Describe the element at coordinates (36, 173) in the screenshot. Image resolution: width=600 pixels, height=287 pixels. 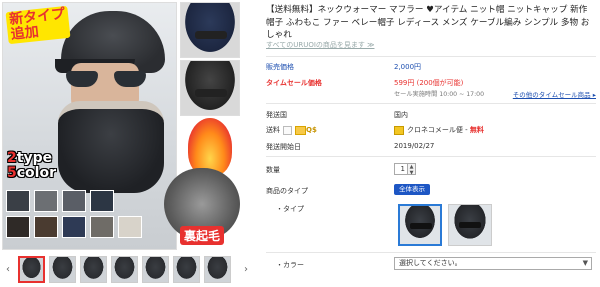
I see `color-word: color` at that location.